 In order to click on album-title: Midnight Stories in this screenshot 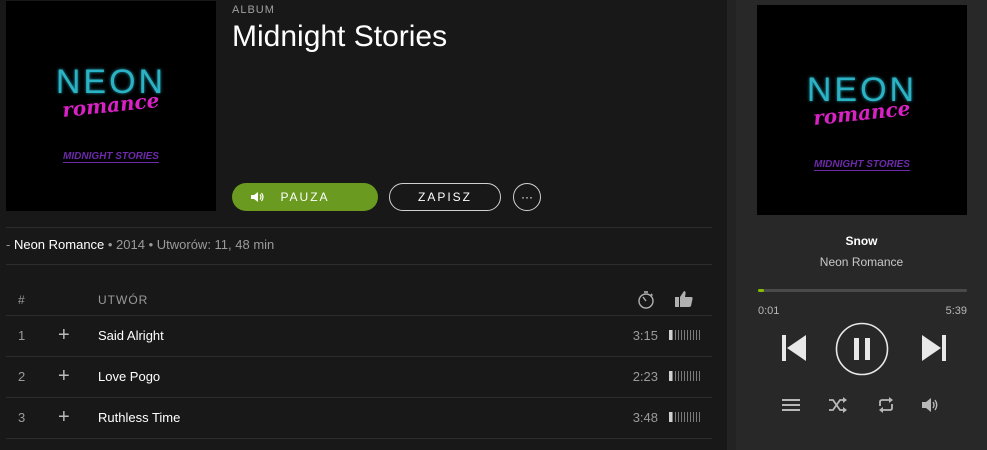, I will do `click(340, 36)`.